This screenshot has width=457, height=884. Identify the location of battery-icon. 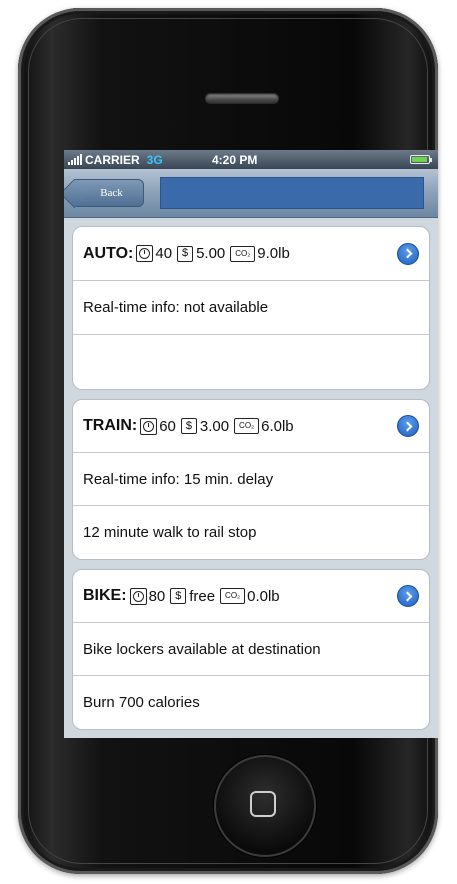
(421, 159).